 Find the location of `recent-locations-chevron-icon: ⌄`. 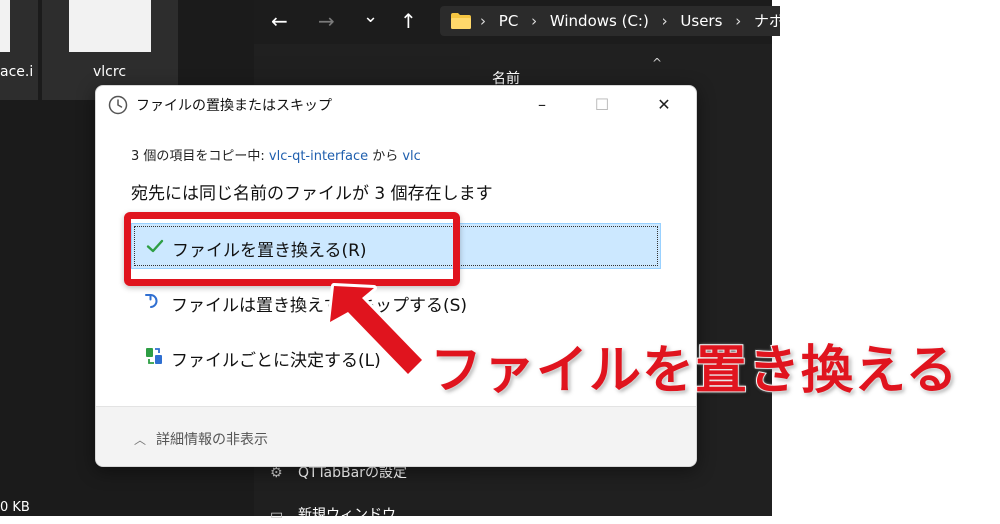

recent-locations-chevron-icon: ⌄ is located at coordinates (370, 17).